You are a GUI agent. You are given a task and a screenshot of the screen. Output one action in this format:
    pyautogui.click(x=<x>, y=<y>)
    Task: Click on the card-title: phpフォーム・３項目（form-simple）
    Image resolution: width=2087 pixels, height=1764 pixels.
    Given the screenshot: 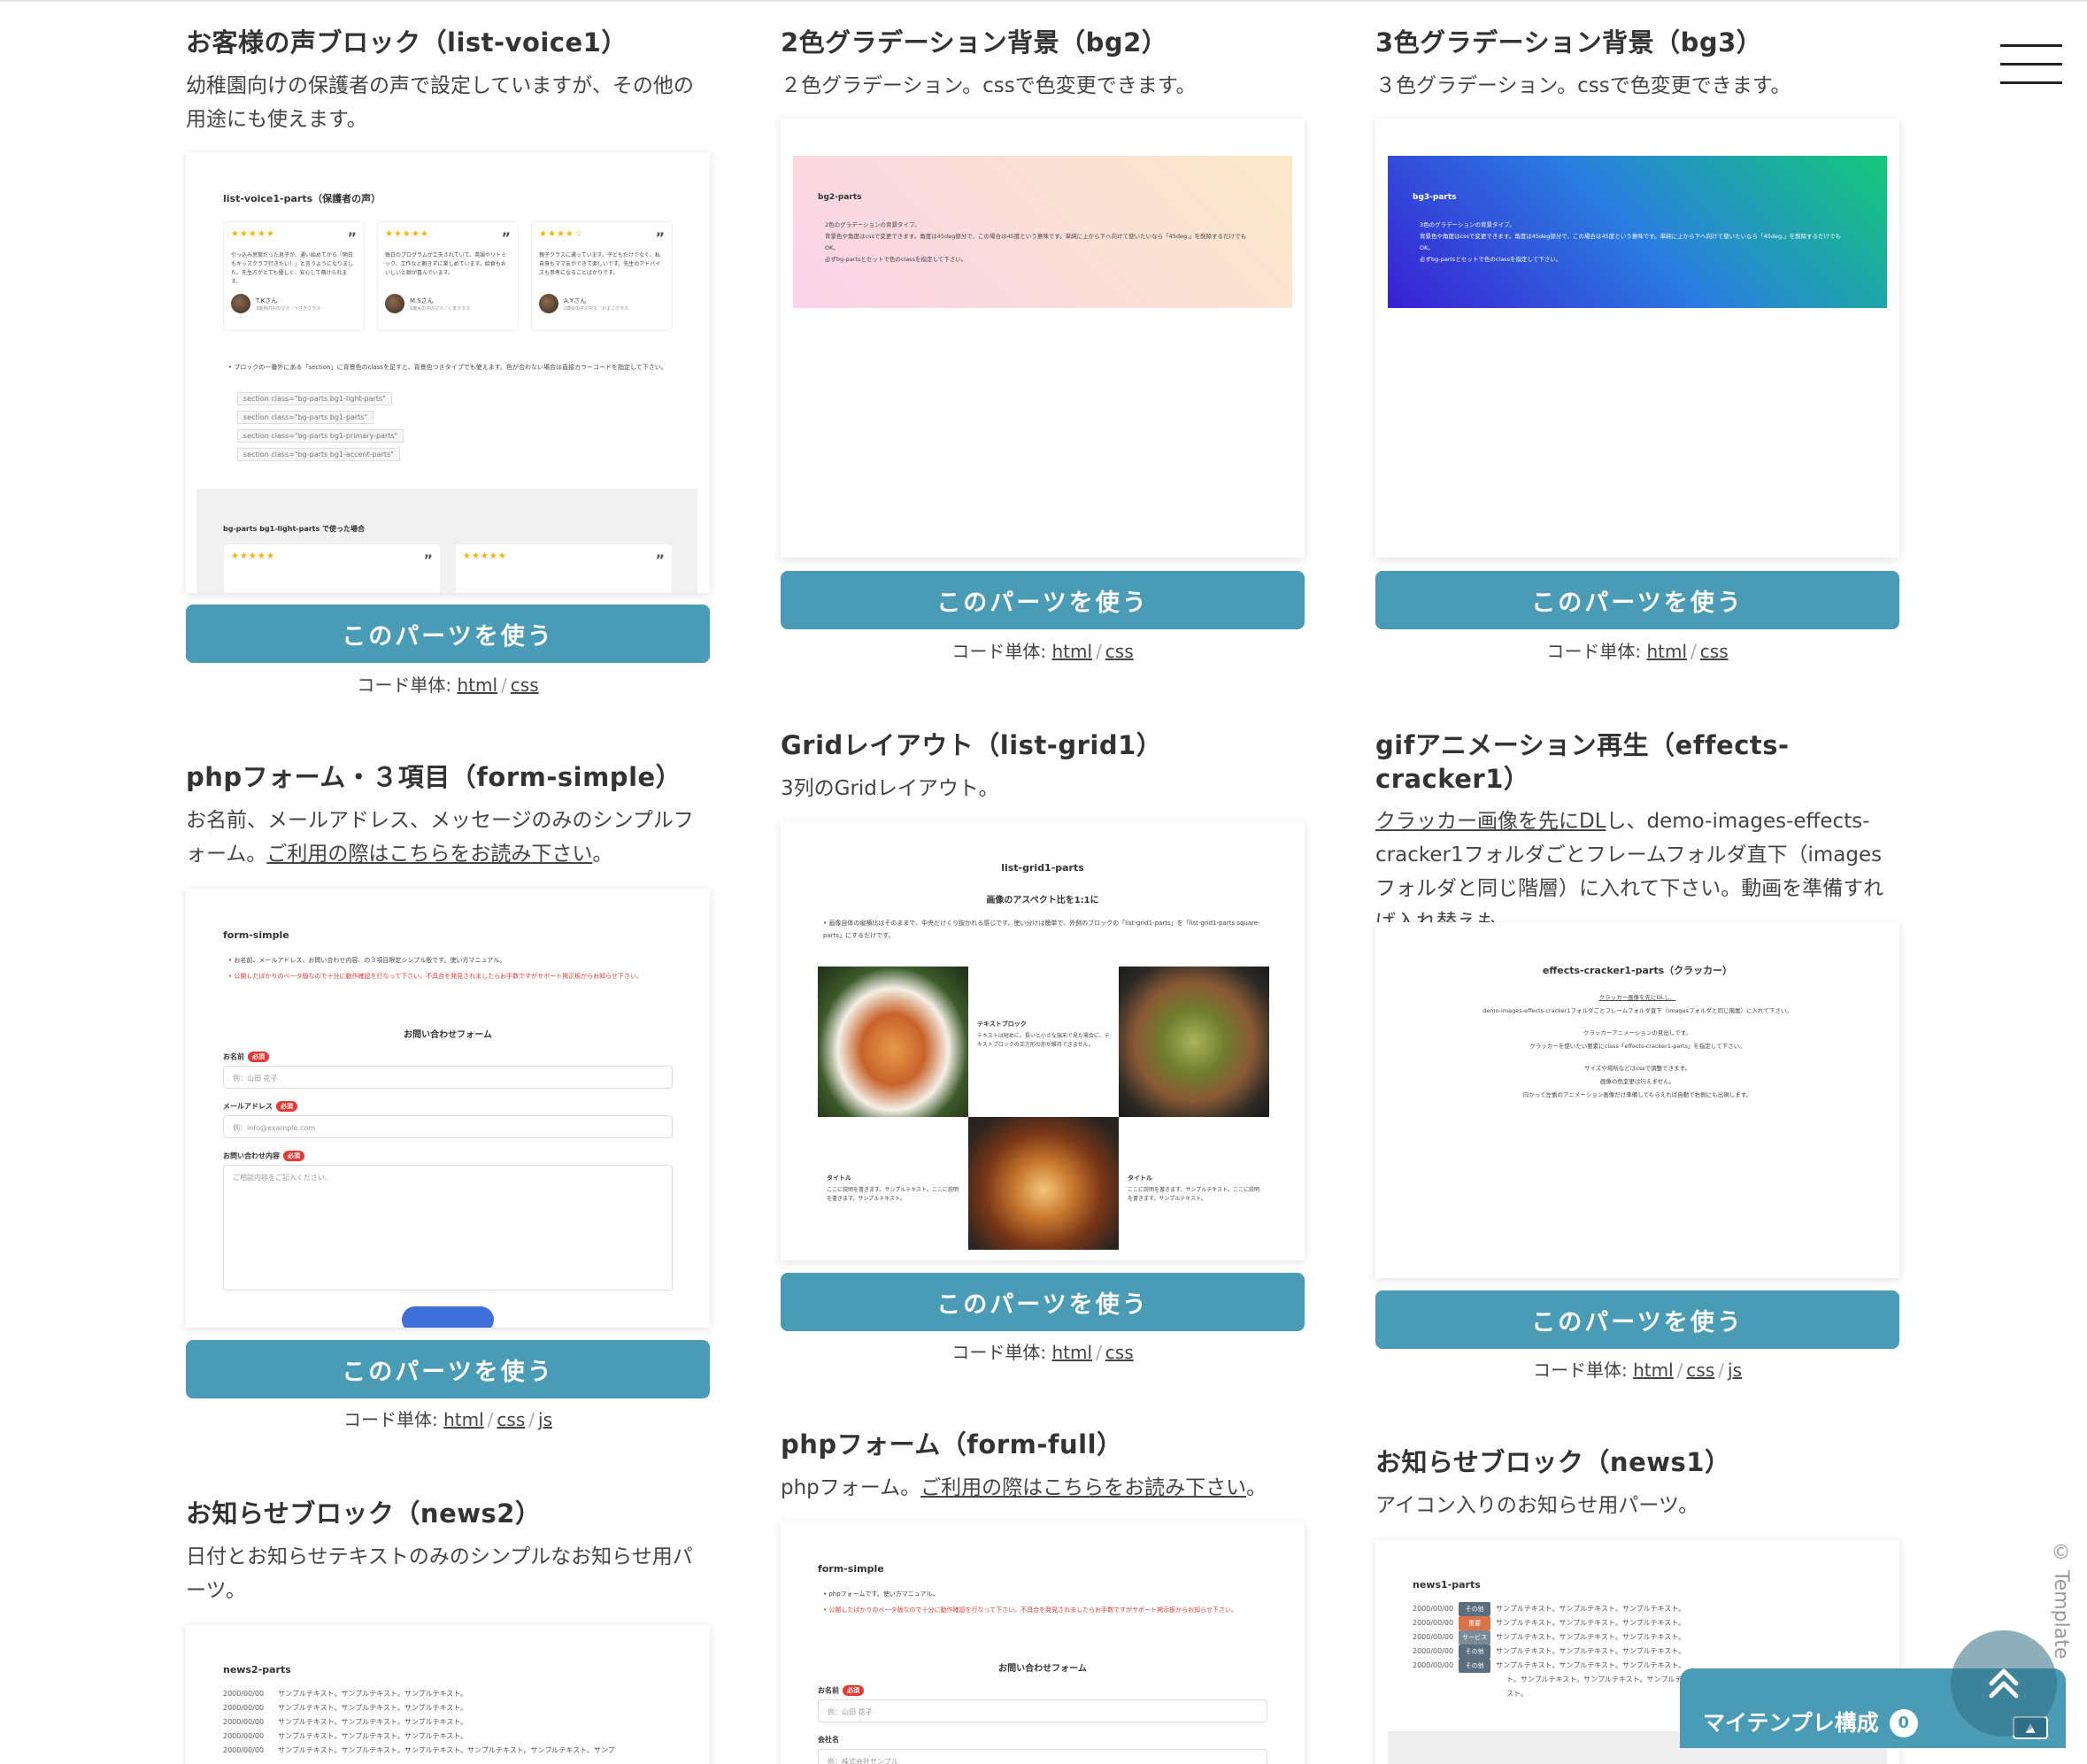 What is the action you would take?
    pyautogui.click(x=434, y=777)
    